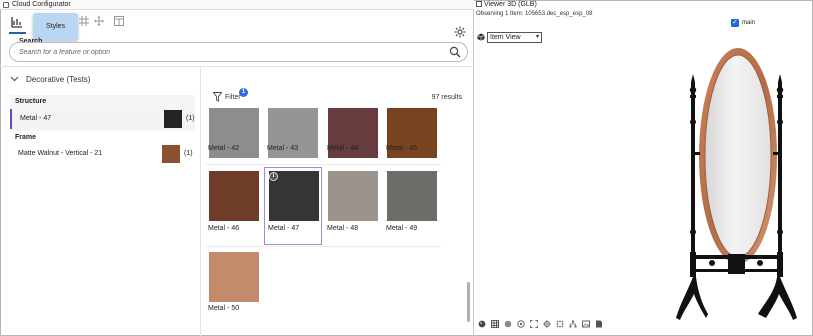 The height and width of the screenshot is (336, 813). Describe the element at coordinates (200, 201) in the screenshot. I see `column-divider` at that location.